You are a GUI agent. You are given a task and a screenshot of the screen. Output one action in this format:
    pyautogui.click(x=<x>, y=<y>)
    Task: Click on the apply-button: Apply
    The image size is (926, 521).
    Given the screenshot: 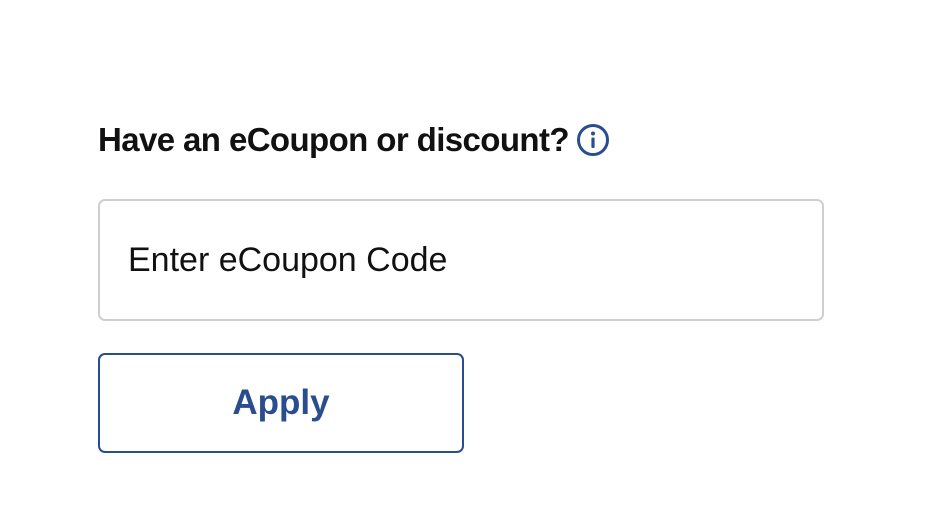 What is the action you would take?
    pyautogui.click(x=281, y=403)
    